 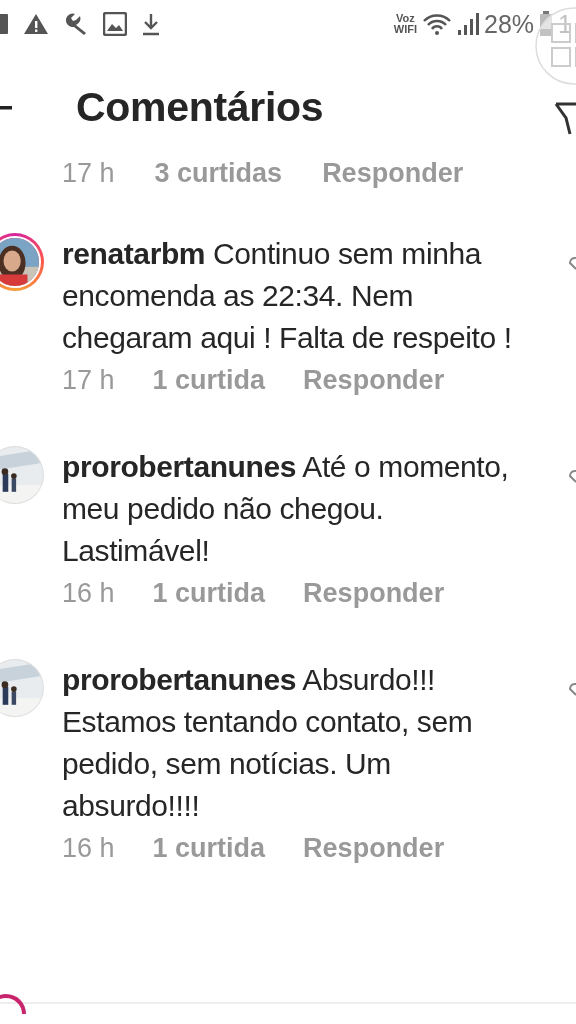 I want to click on image-icon, so click(x=115, y=24).